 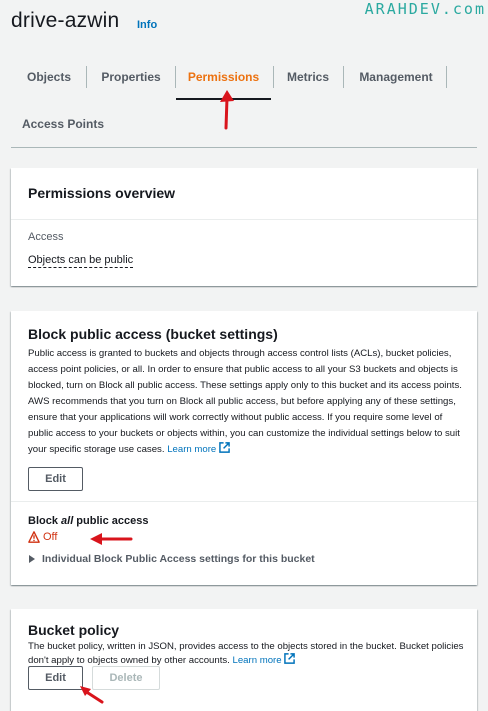 I want to click on caret-right-icon, so click(x=32, y=559).